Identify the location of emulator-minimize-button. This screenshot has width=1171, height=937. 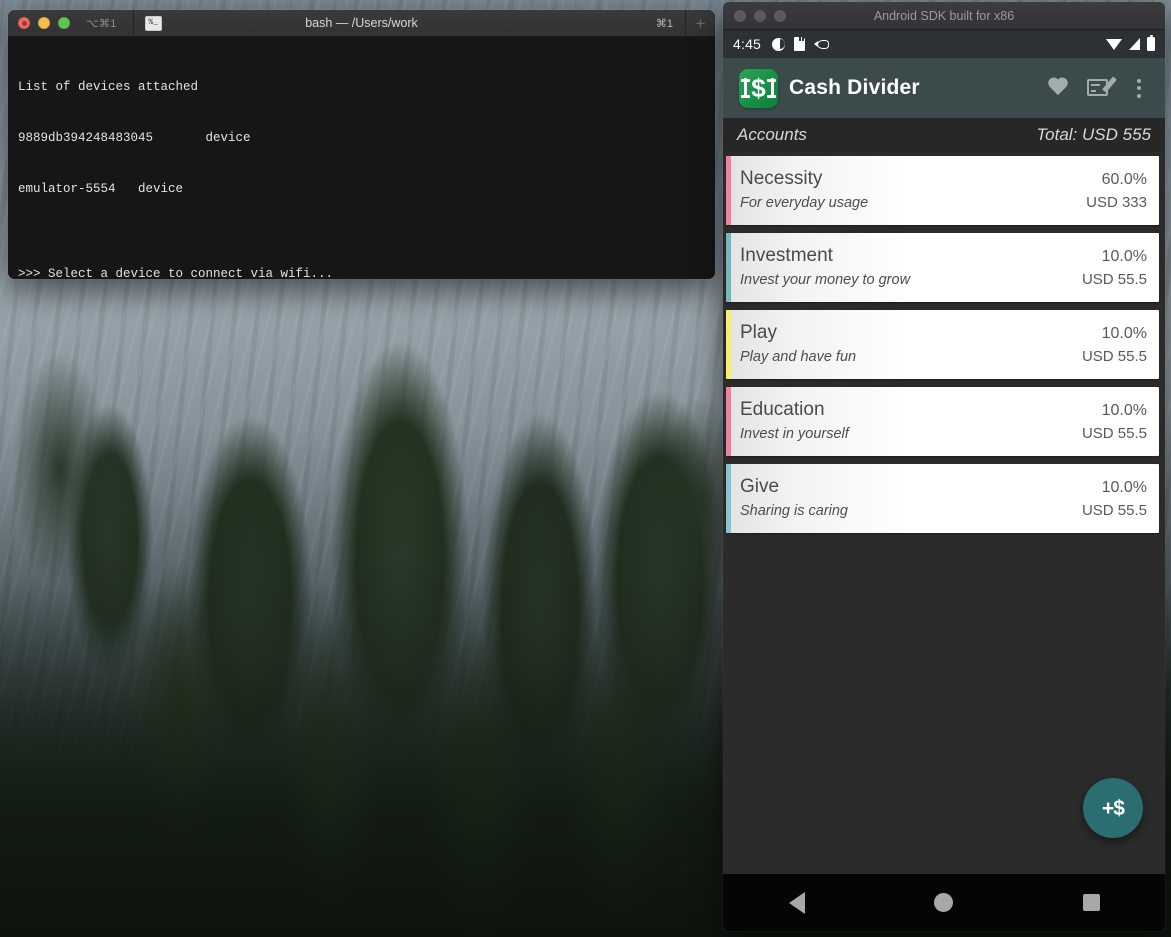
(760, 15).